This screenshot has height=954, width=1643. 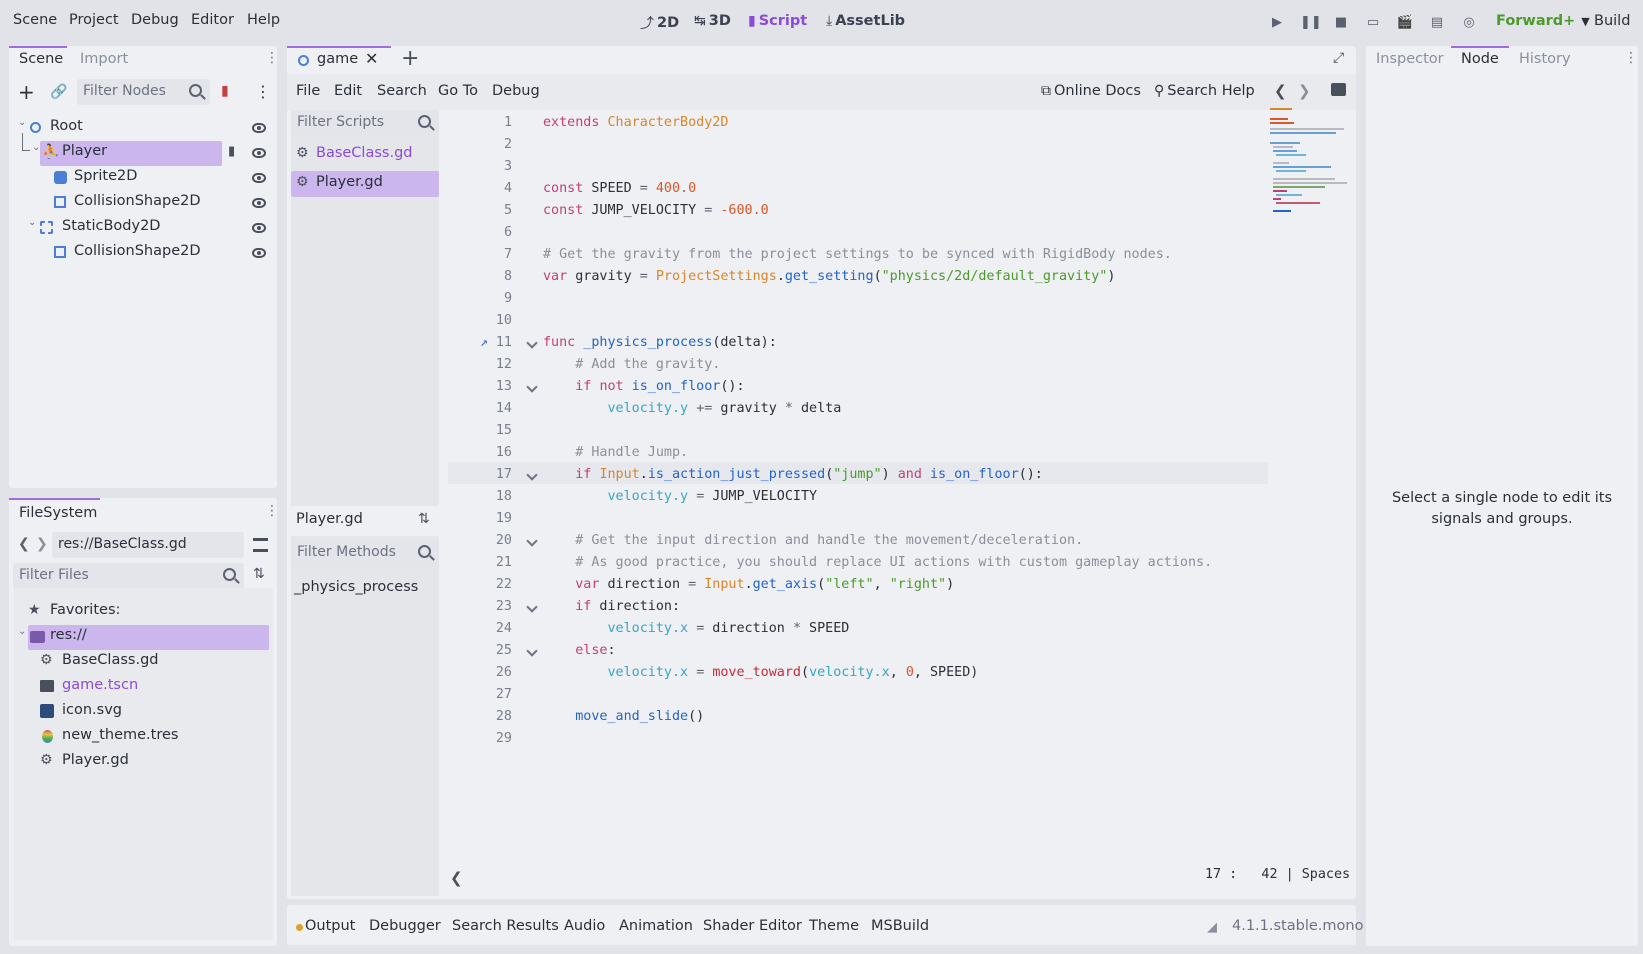 What do you see at coordinates (1309, 159) in the screenshot?
I see `code-minimap` at bounding box center [1309, 159].